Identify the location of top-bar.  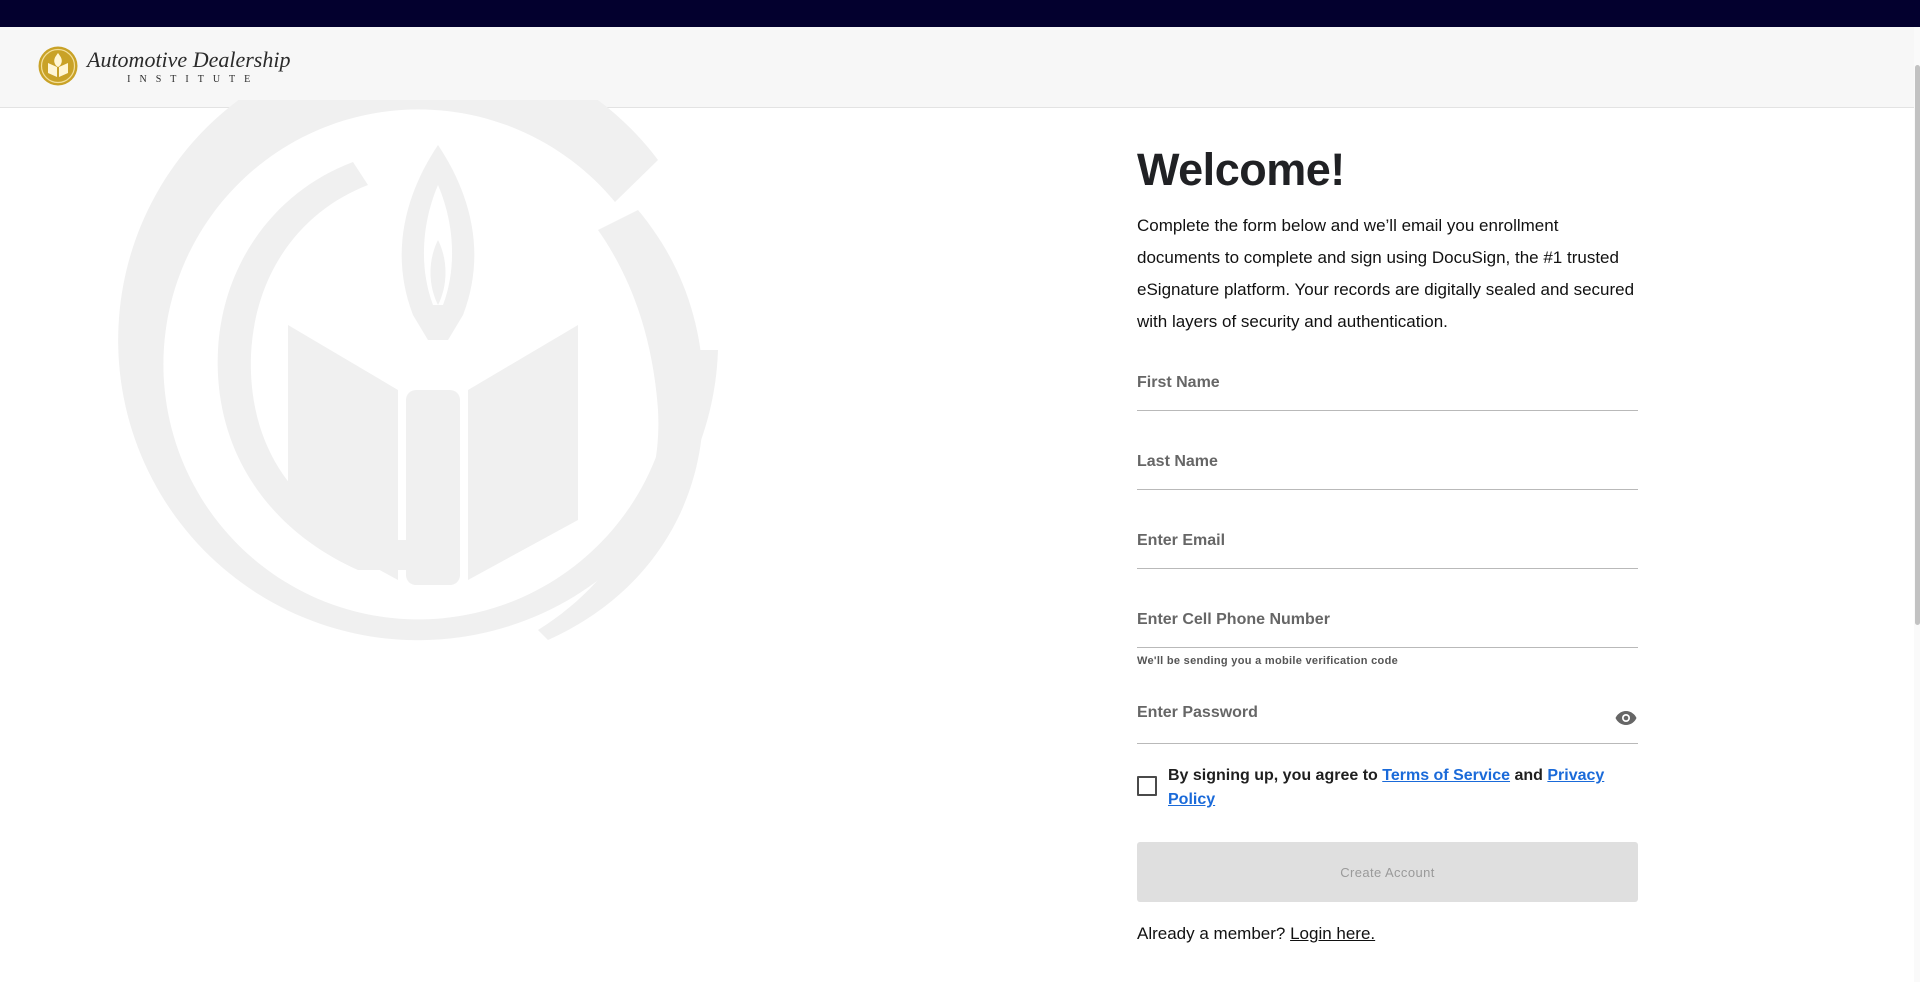
(960, 13).